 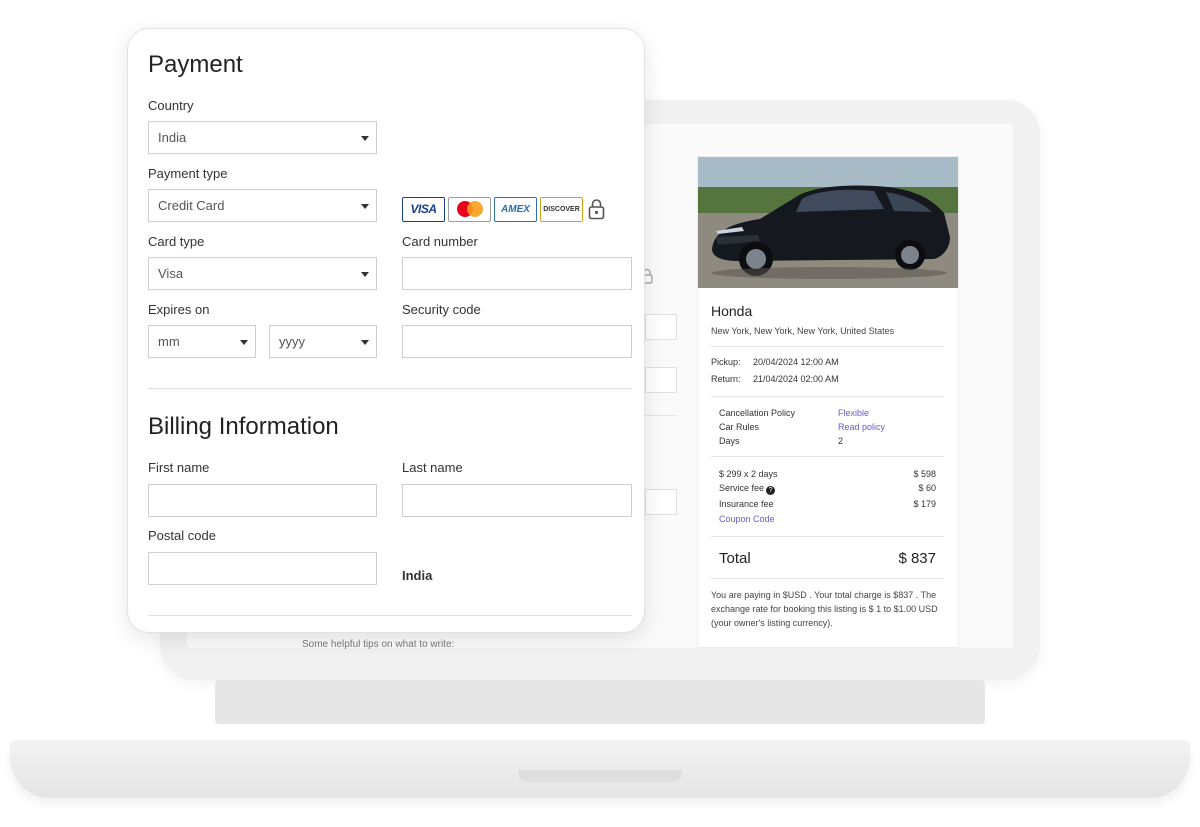 What do you see at coordinates (861, 427) in the screenshot?
I see `car-rules-link: Read policy` at bounding box center [861, 427].